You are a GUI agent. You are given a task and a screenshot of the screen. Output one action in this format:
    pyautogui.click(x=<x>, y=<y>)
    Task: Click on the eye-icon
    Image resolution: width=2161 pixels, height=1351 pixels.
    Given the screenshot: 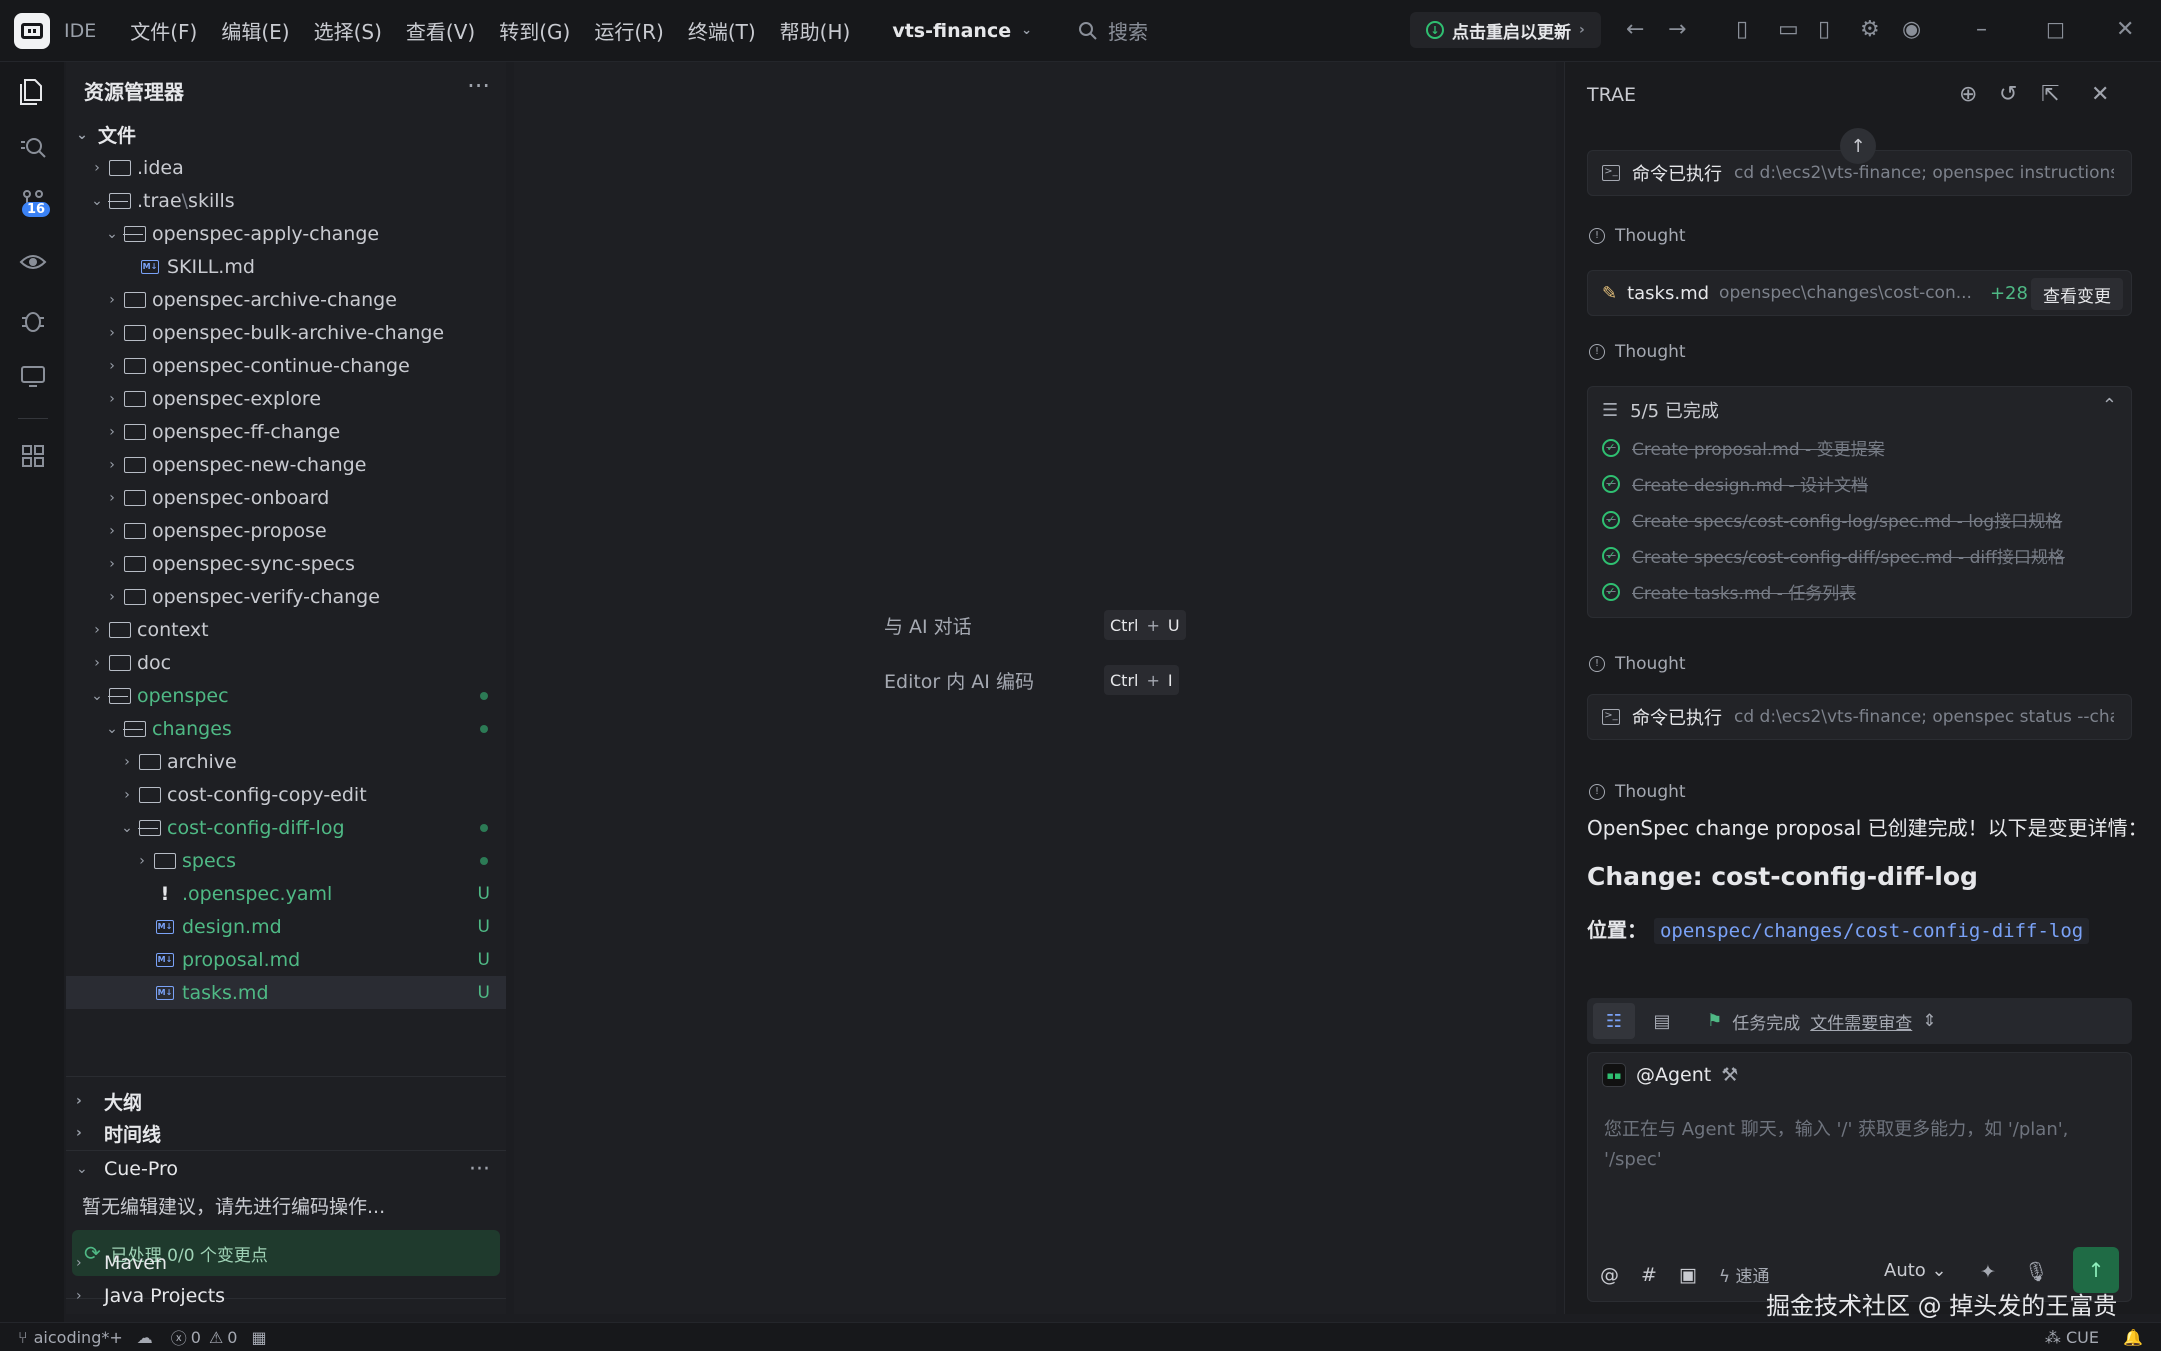 What is the action you would take?
    pyautogui.click(x=33, y=263)
    